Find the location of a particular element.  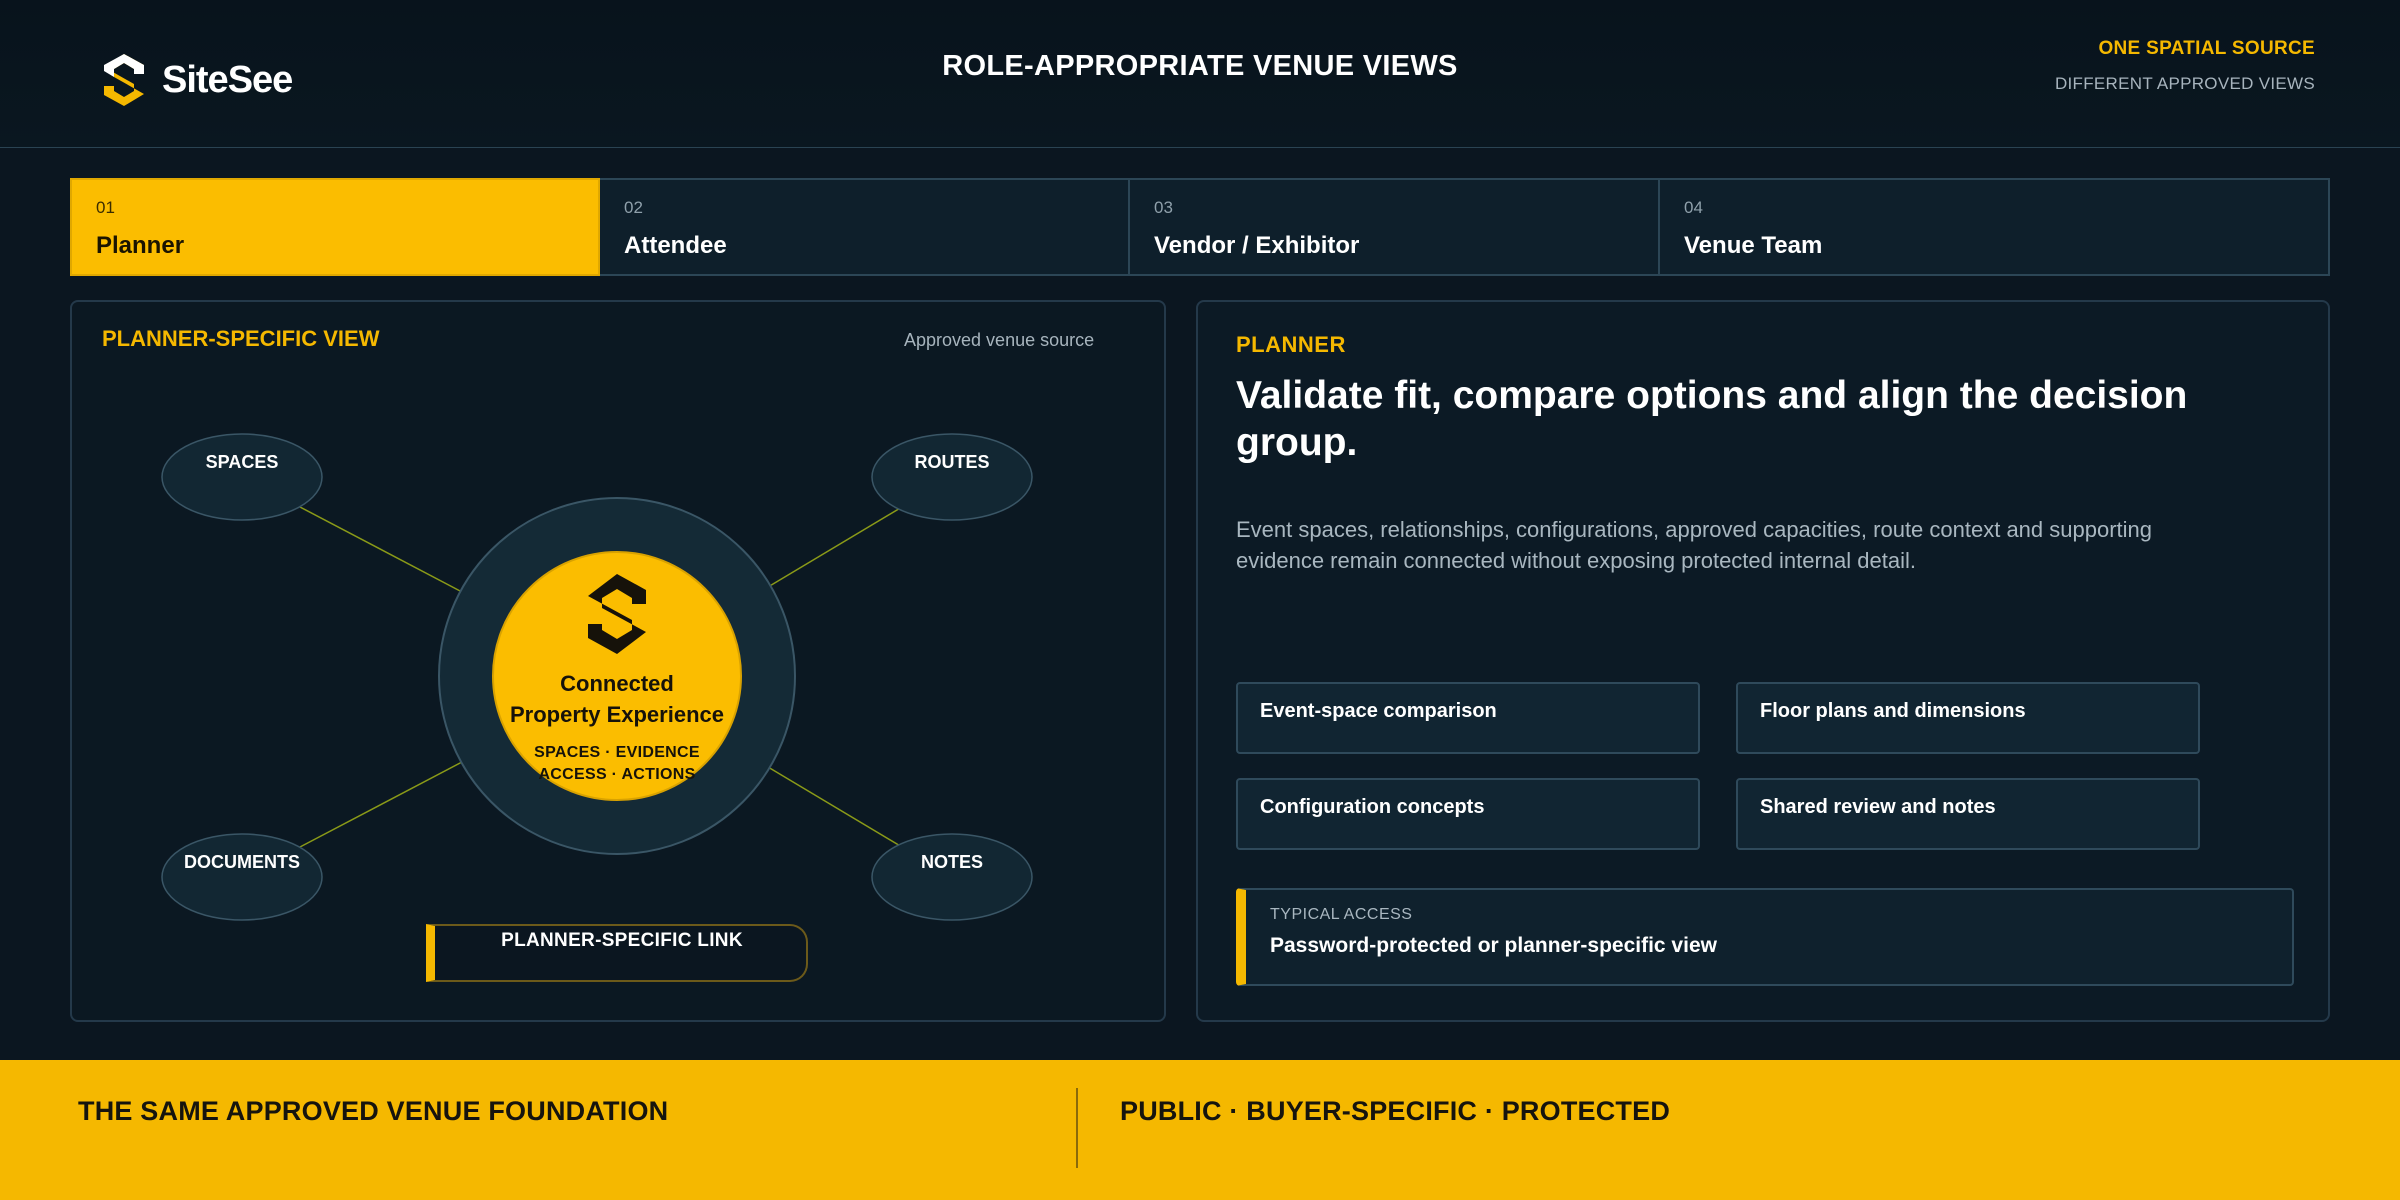

tab-number: 03 is located at coordinates (1163, 207).